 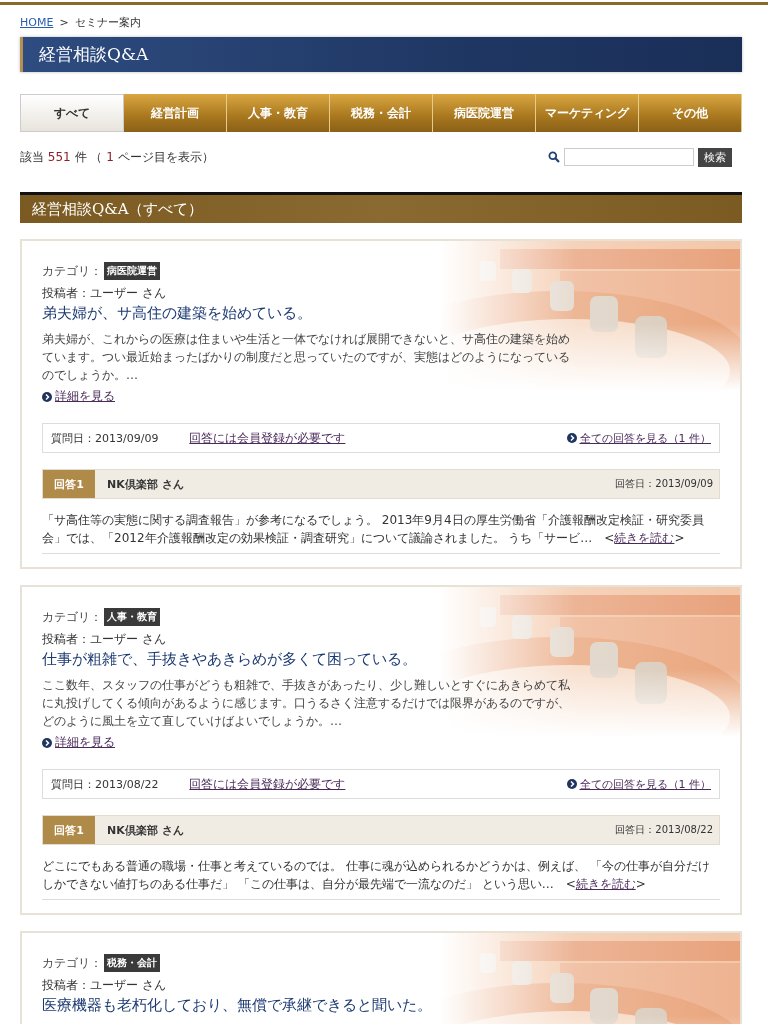 What do you see at coordinates (629, 157) in the screenshot?
I see `search-field` at bounding box center [629, 157].